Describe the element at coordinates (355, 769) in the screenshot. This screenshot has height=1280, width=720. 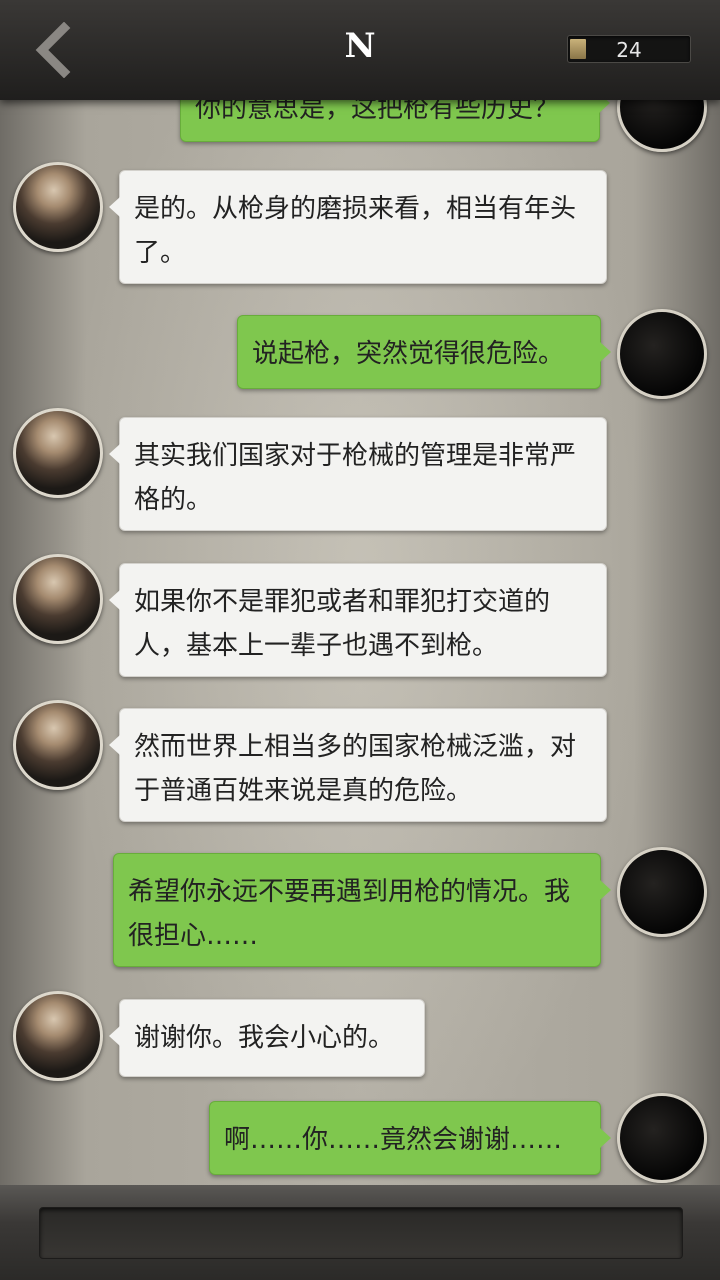
I see `message-text: 然而世界上相当多的国家枪械泛滥，对于普通百姓来说是真的危险。` at that location.